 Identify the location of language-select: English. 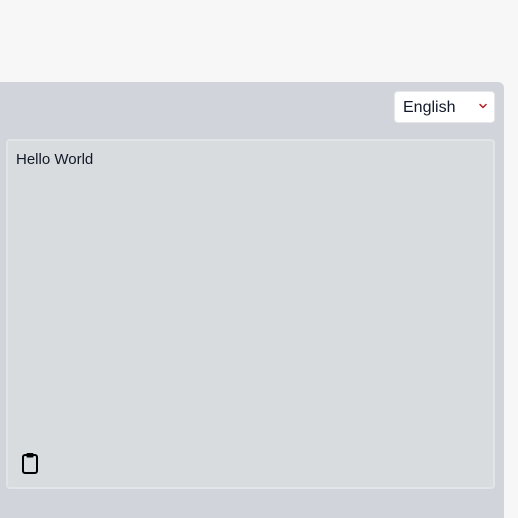
(444, 107).